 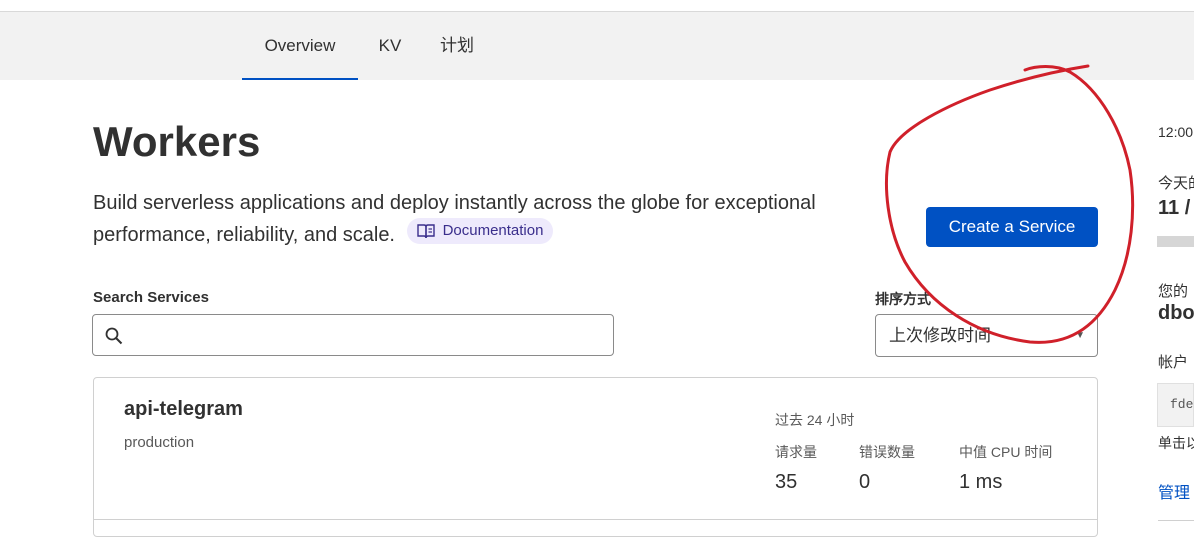 I want to click on right-account-value: dbo, so click(x=1176, y=313).